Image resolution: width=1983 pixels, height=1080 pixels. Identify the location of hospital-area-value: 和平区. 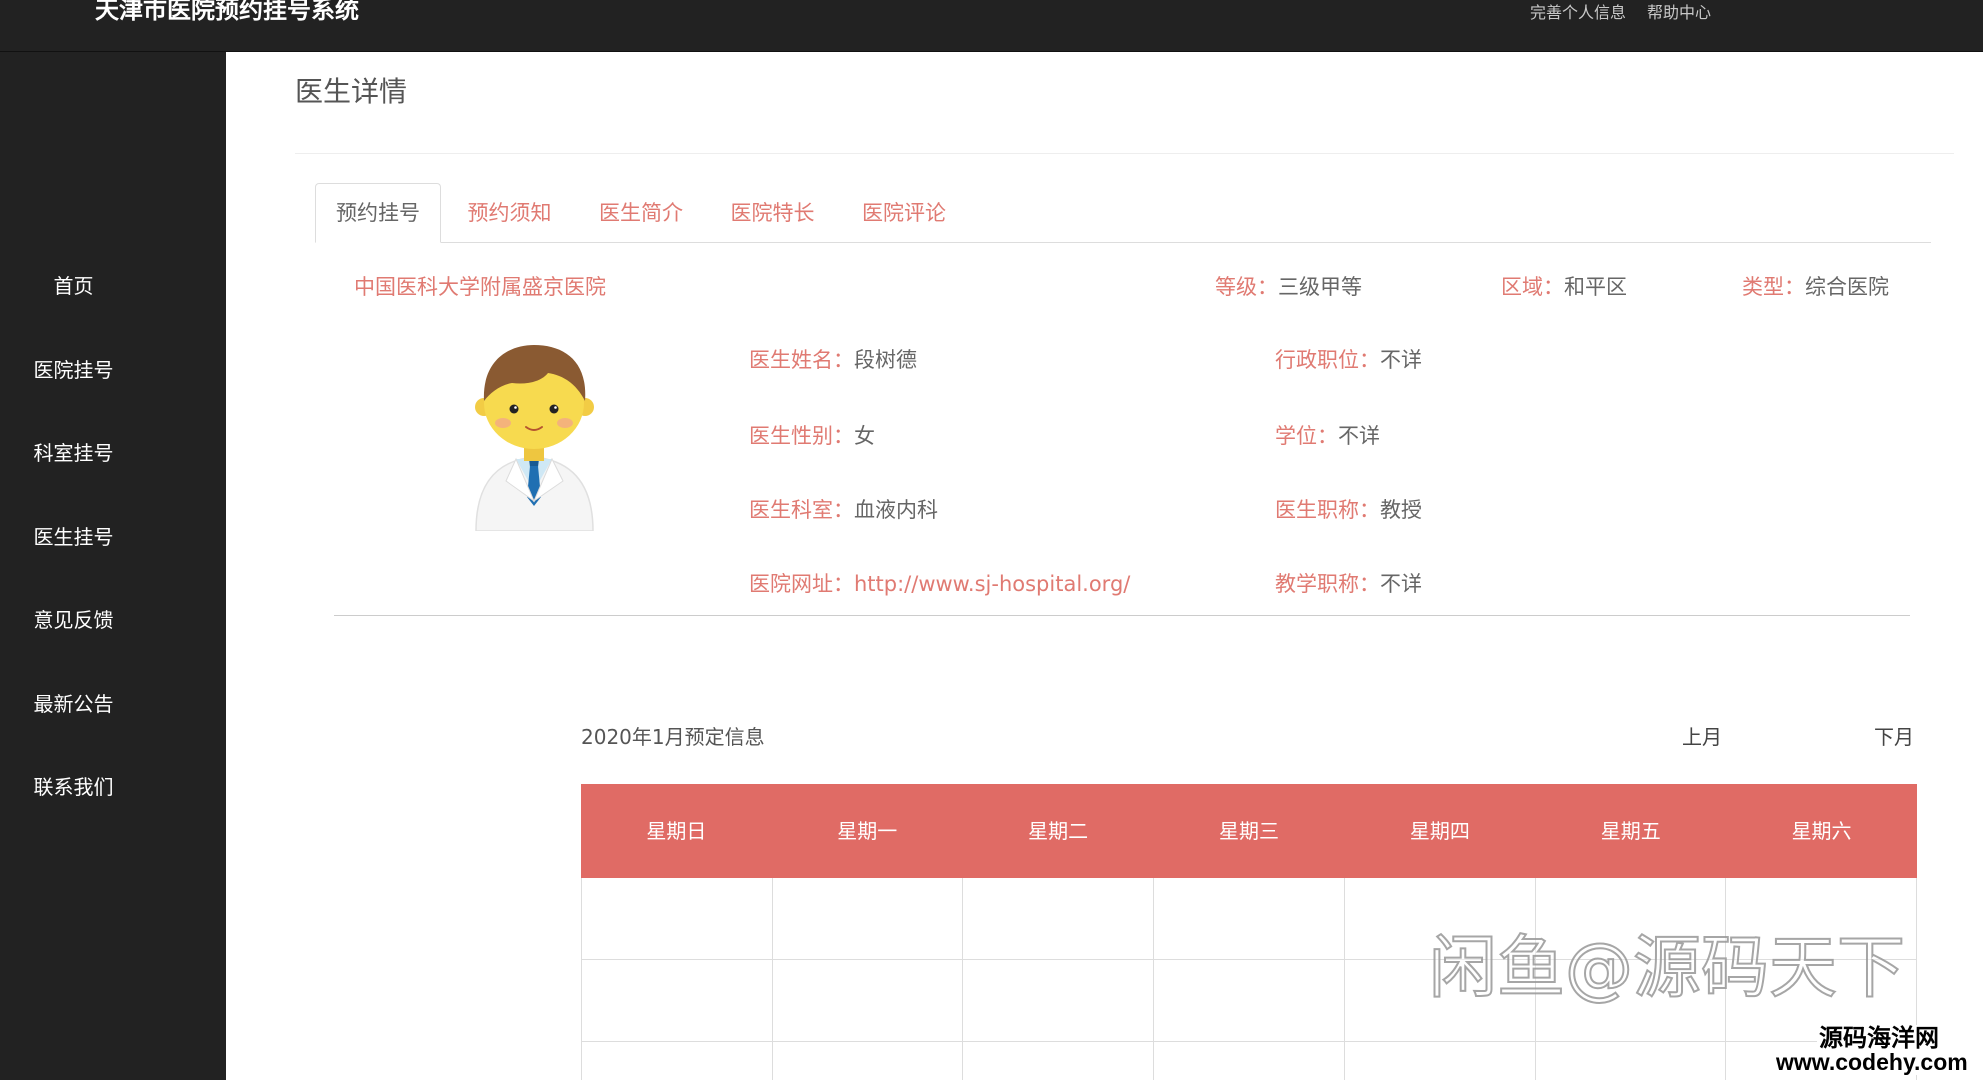
(1595, 287).